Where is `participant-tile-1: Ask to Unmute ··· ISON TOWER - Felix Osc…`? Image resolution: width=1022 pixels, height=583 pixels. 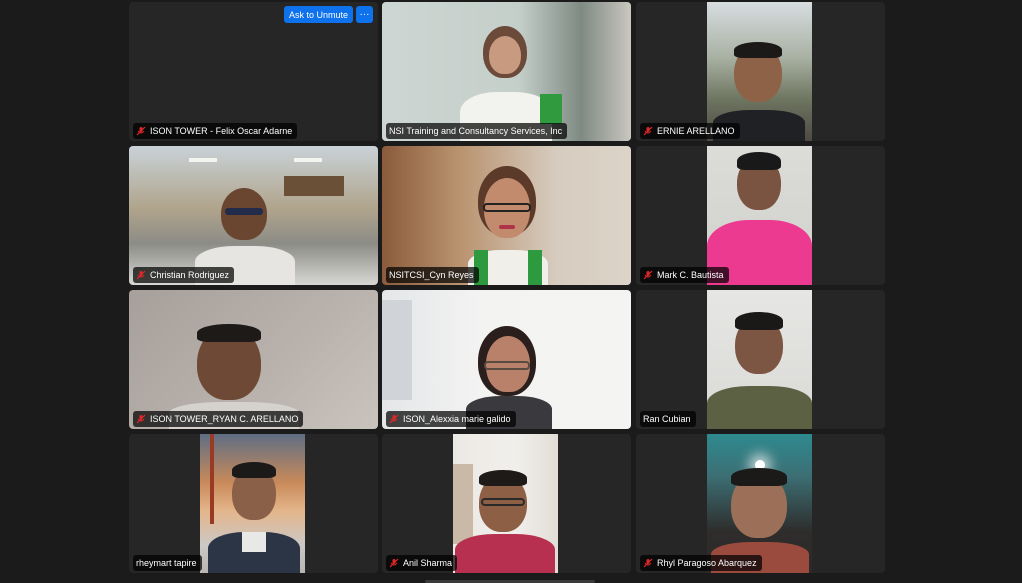
participant-tile-1: Ask to Unmute ··· ISON TOWER - Felix Osc… is located at coordinates (253, 71).